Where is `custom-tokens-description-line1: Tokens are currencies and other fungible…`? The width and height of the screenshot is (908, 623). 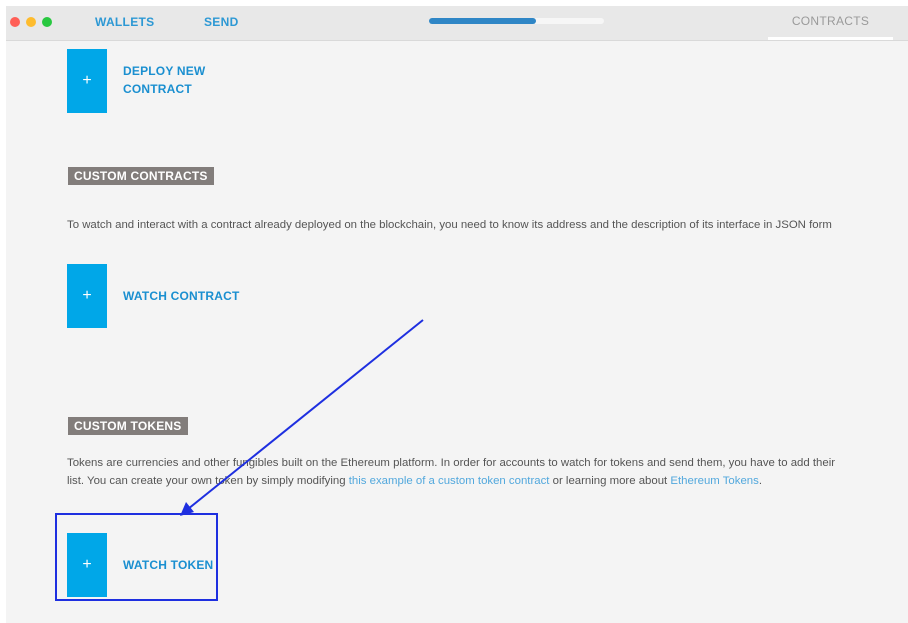 custom-tokens-description-line1: Tokens are currencies and other fungible… is located at coordinates (451, 463).